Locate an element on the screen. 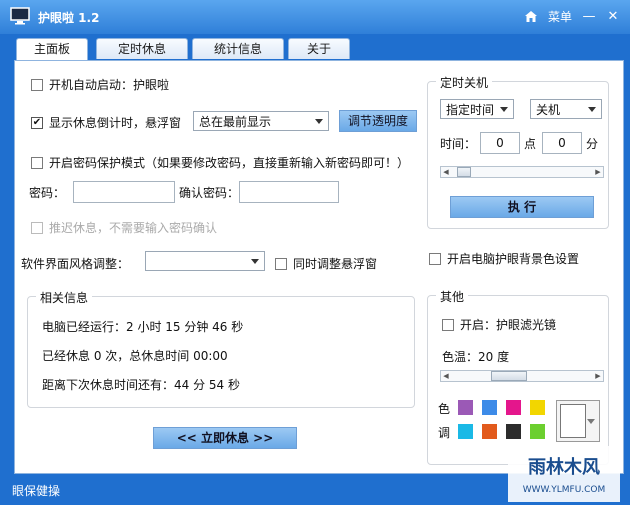  style-adjust-label: 软件界面风格调整： is located at coordinates (75, 264).